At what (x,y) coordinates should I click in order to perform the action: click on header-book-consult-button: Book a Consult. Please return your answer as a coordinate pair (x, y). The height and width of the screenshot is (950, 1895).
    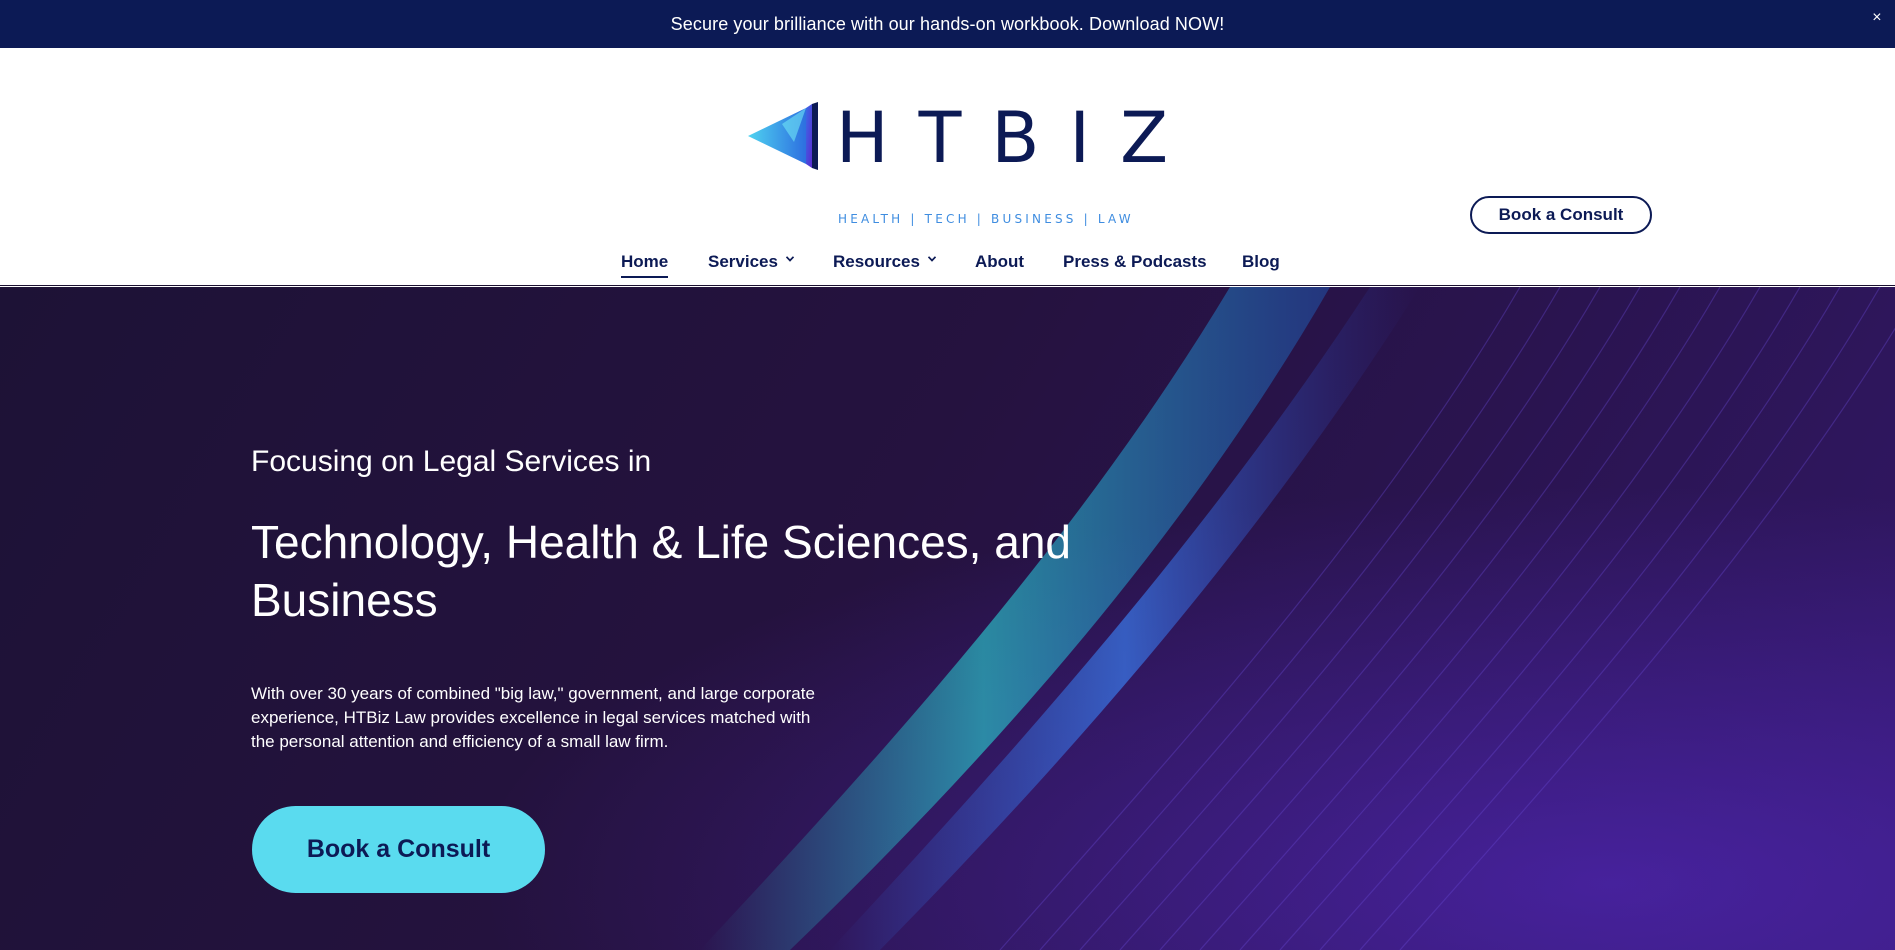
    Looking at the image, I should click on (1561, 215).